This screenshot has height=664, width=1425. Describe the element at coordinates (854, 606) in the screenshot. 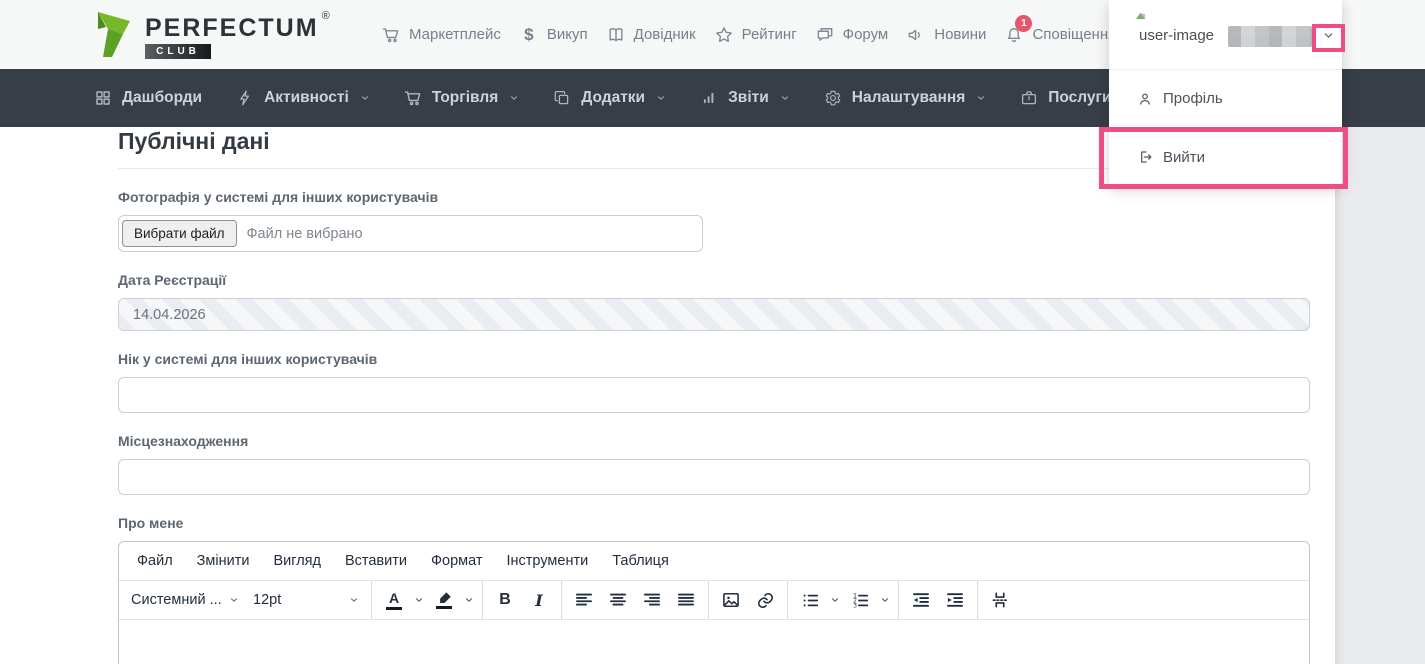

I see `svg-text: 3` at that location.